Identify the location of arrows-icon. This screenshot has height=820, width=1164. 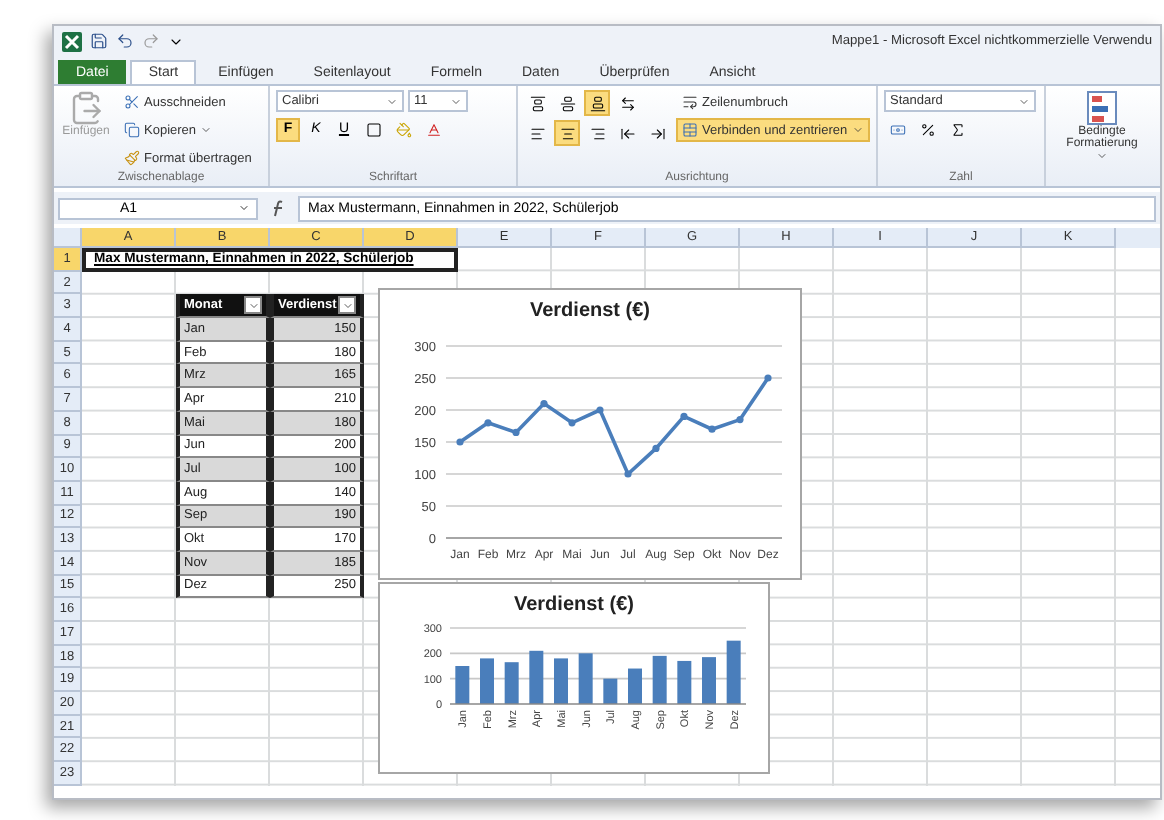
(627, 103).